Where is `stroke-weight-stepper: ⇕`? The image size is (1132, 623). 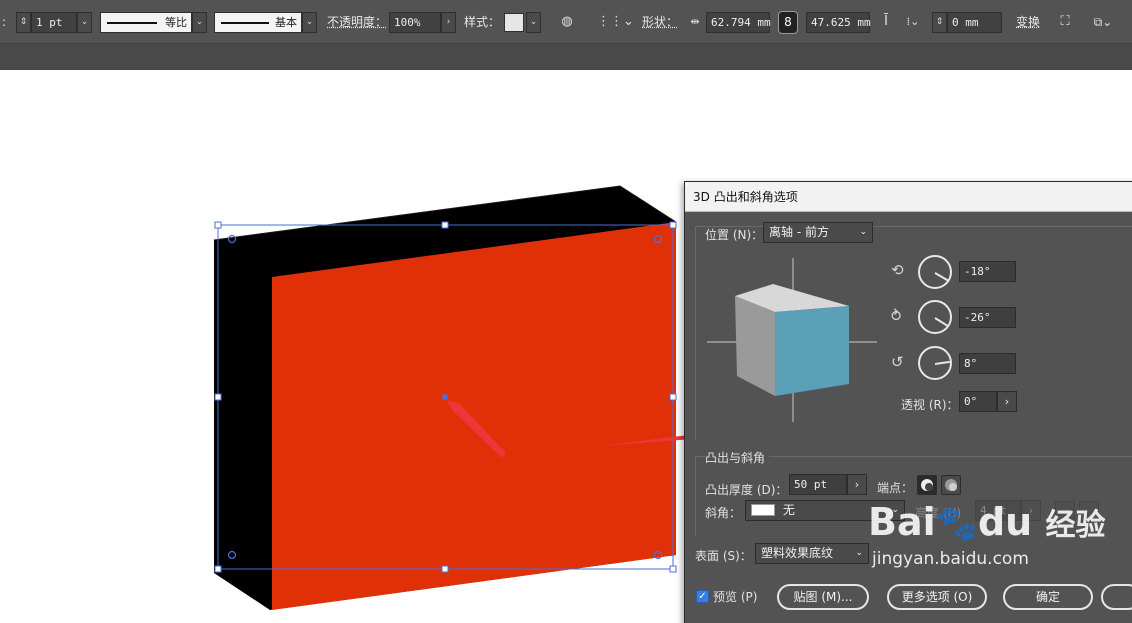 stroke-weight-stepper: ⇕ is located at coordinates (23, 22).